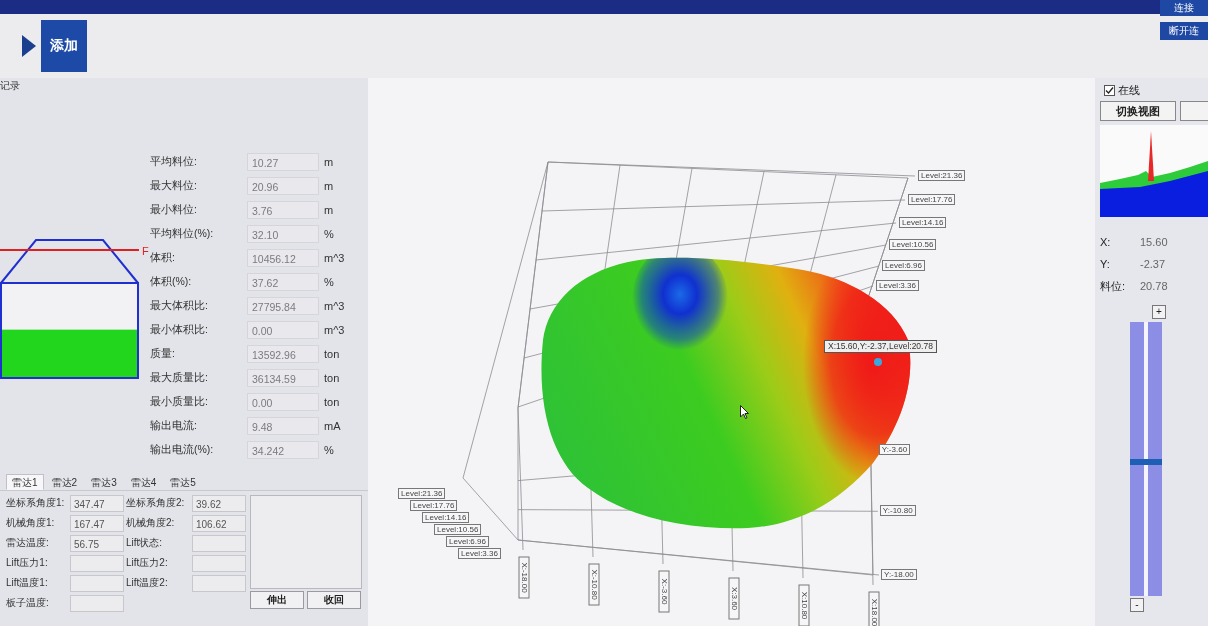 This screenshot has width=1208, height=626. I want to click on field-label: 板子温度:, so click(27, 603).